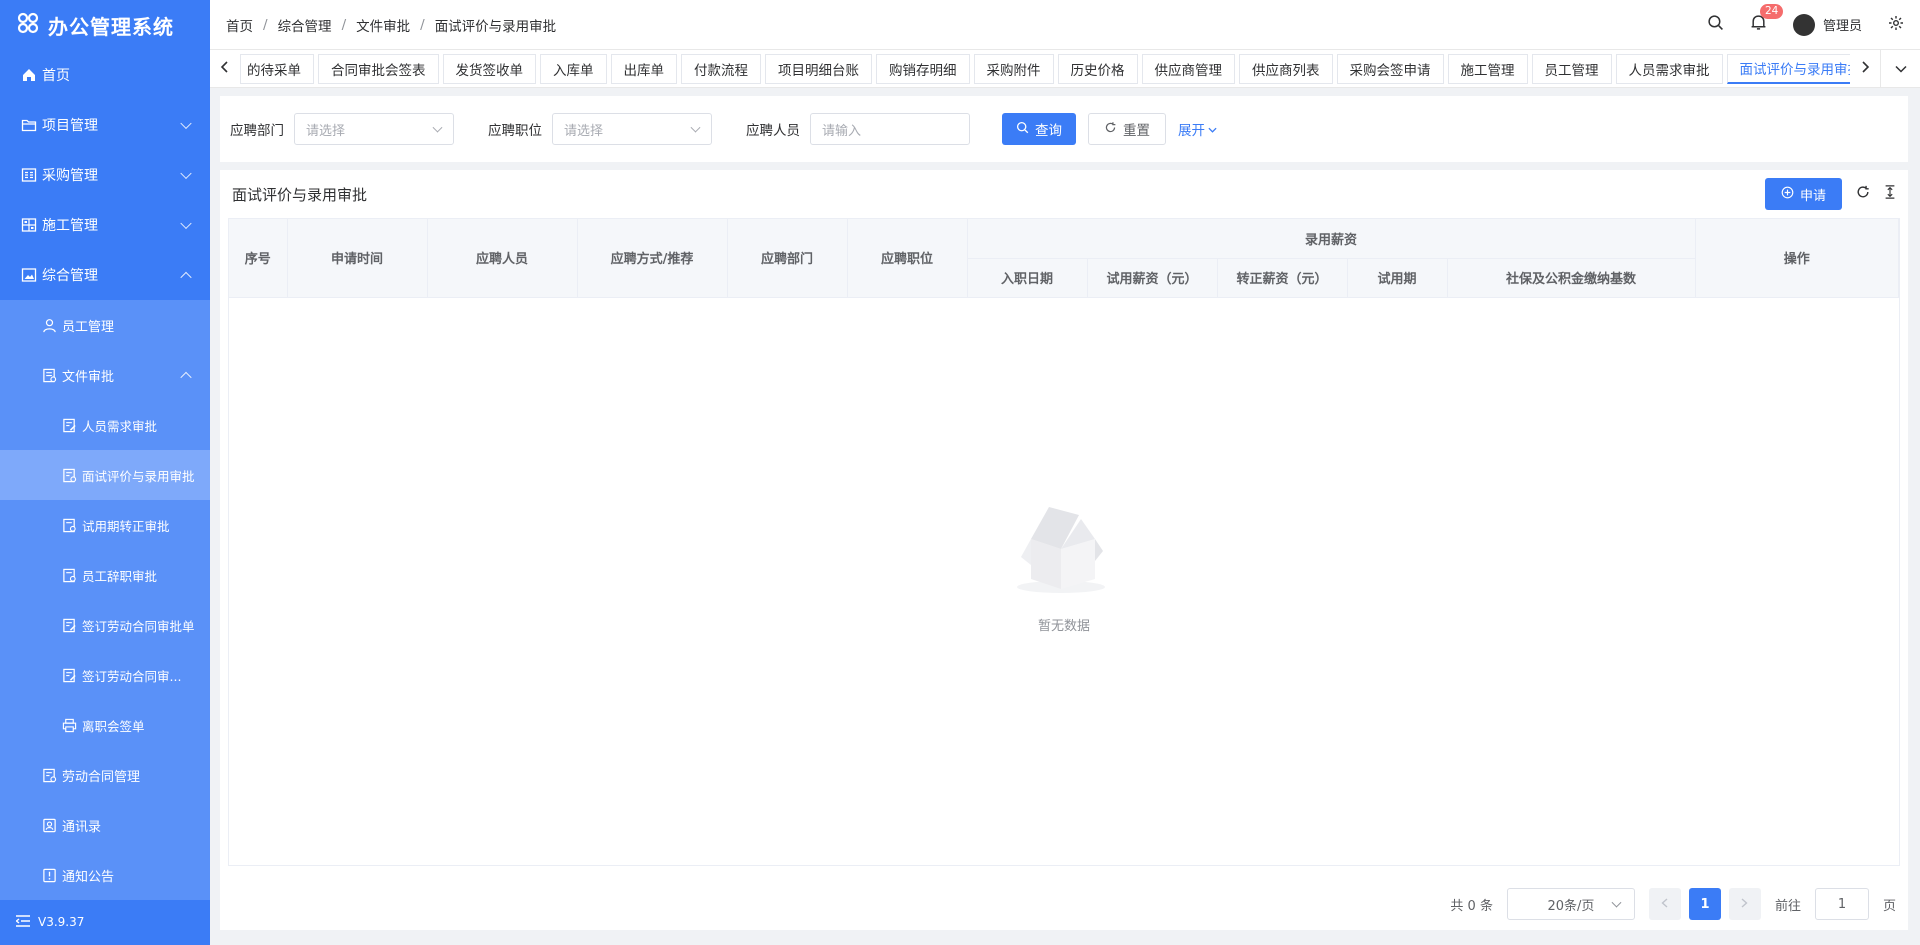  Describe the element at coordinates (305, 25) in the screenshot. I see `breadcrumb-item: 综合管理` at that location.